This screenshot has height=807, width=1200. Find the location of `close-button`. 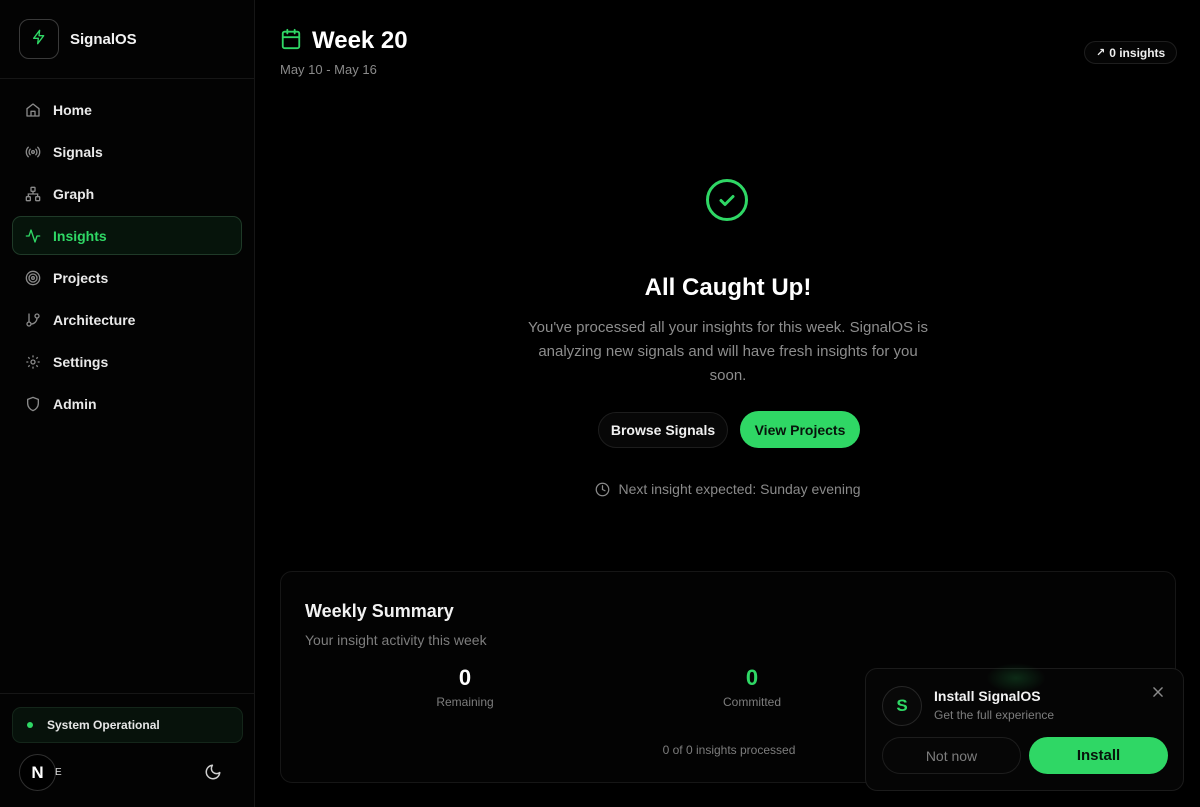

close-button is located at coordinates (1158, 694).